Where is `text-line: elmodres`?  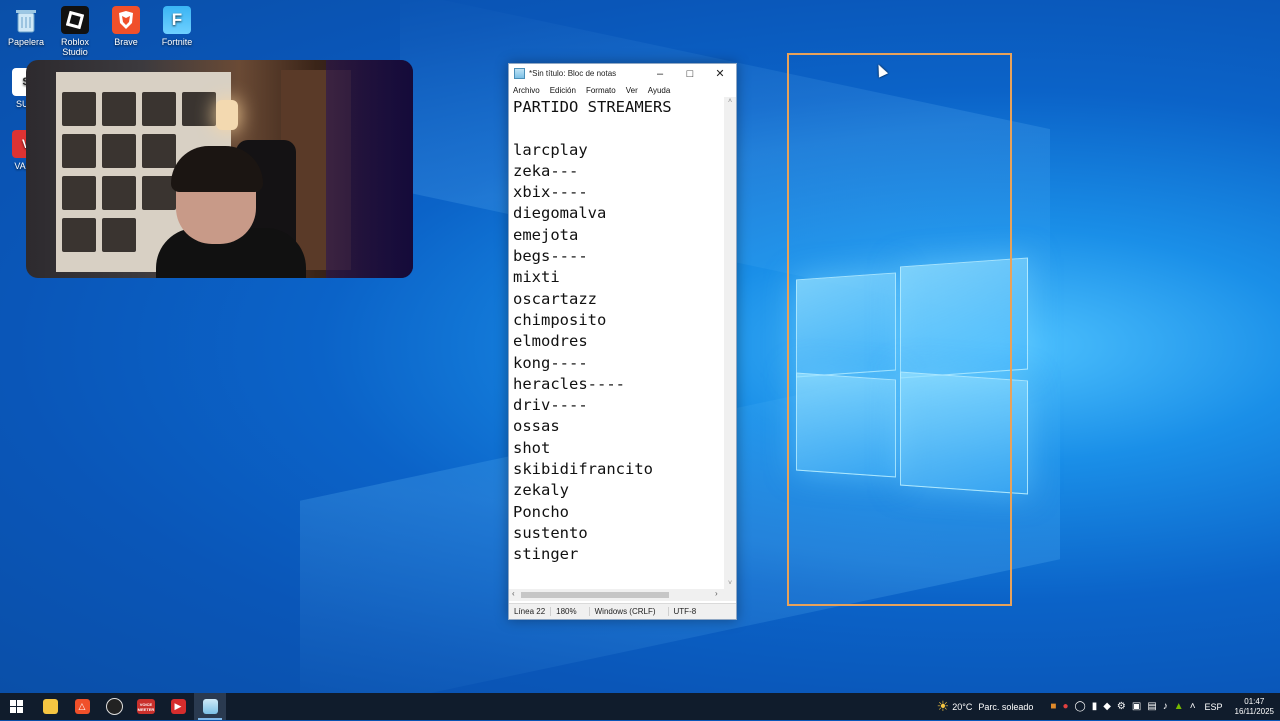 text-line: elmodres is located at coordinates (550, 341).